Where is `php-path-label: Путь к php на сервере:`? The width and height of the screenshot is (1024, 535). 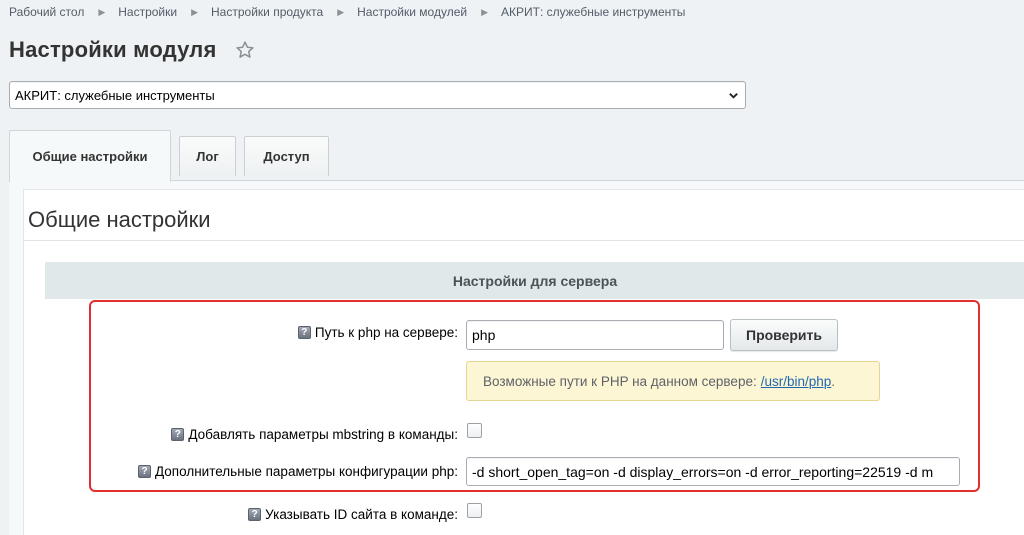 php-path-label: Путь к php на сервере: is located at coordinates (386, 332).